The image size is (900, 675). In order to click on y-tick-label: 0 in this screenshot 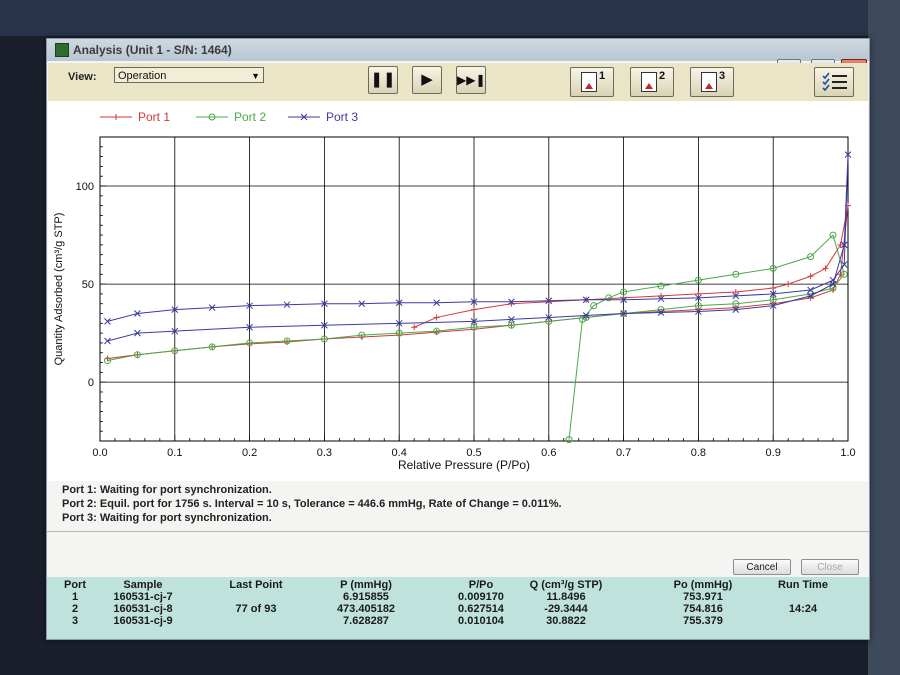, I will do `click(91, 383)`.